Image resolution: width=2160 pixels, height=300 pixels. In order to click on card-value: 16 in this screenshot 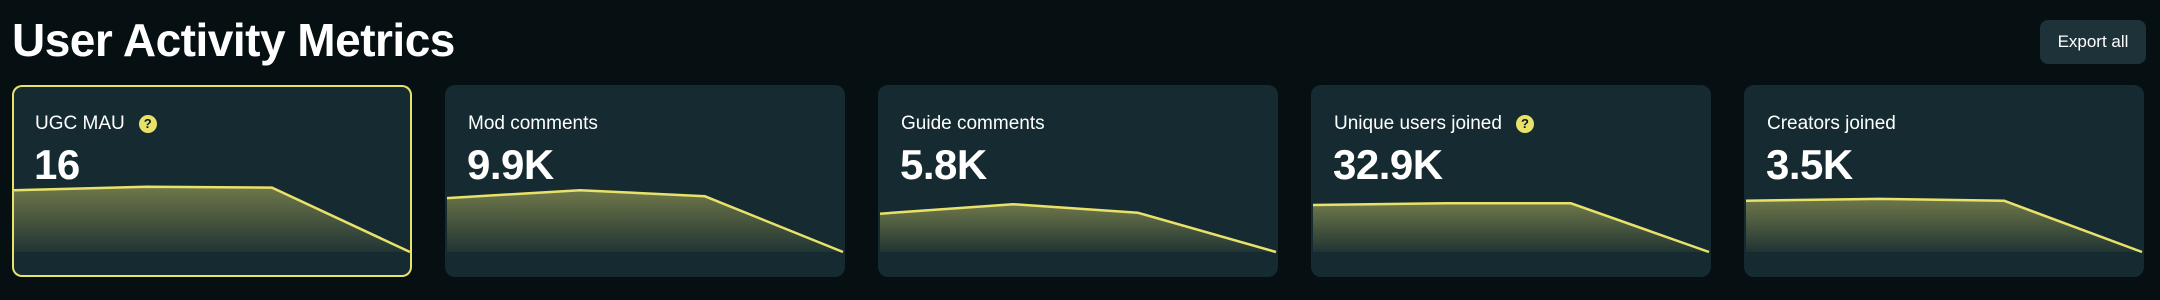, I will do `click(57, 164)`.